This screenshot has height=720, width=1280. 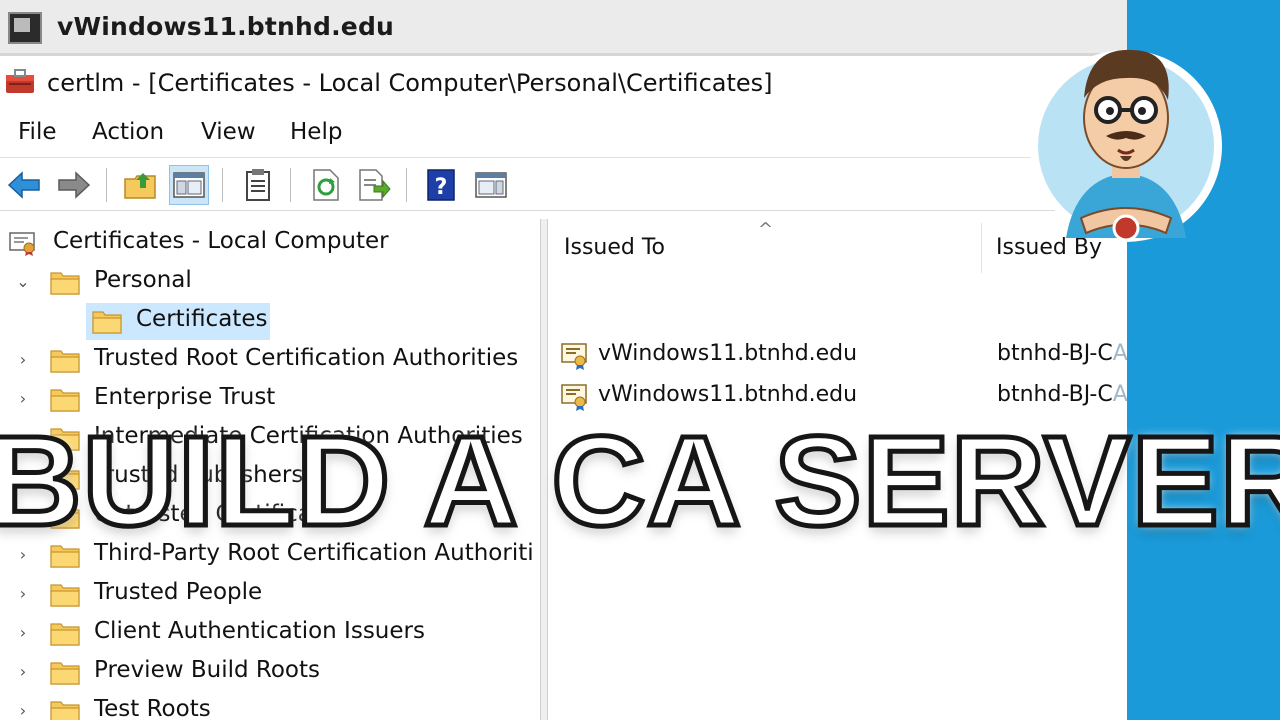 I want to click on help-icon: ?, so click(x=441, y=185).